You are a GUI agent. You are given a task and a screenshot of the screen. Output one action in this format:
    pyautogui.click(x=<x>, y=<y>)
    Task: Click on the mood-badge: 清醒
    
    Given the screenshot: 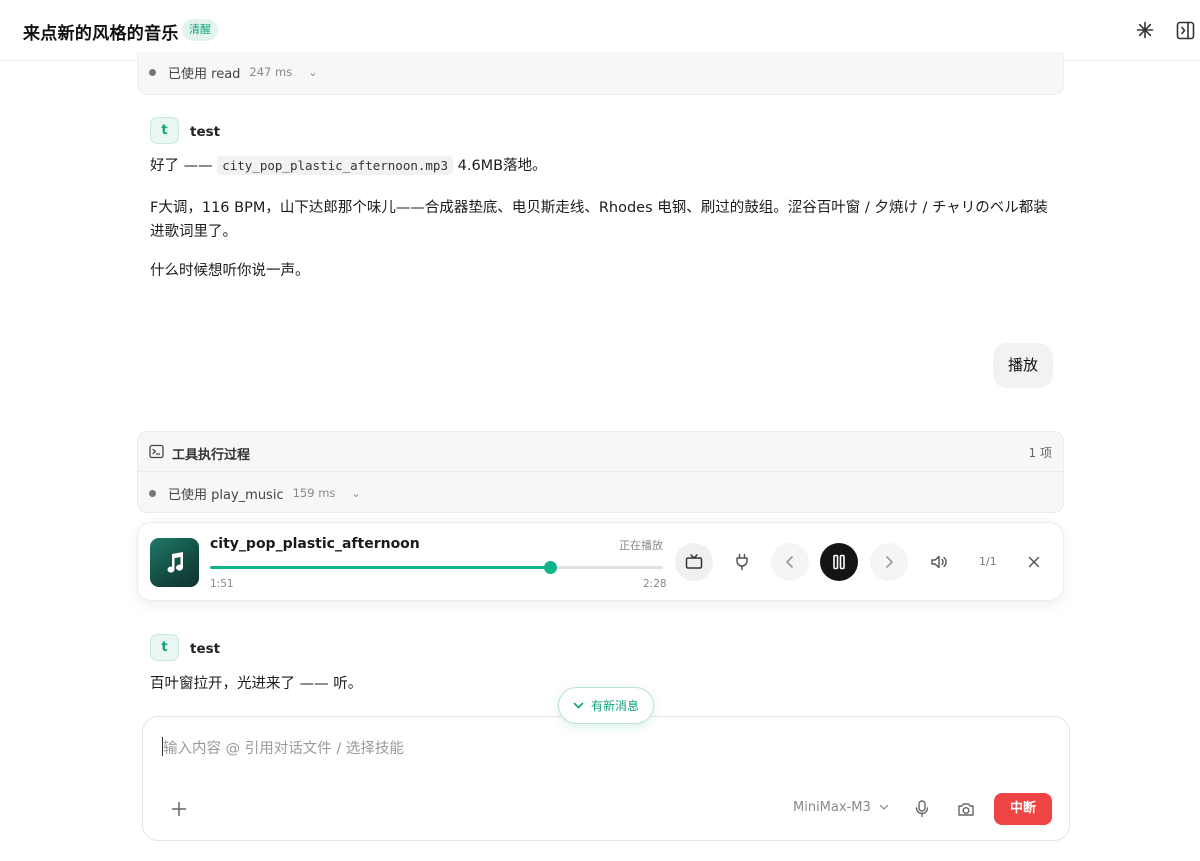 What is the action you would take?
    pyautogui.click(x=200, y=30)
    